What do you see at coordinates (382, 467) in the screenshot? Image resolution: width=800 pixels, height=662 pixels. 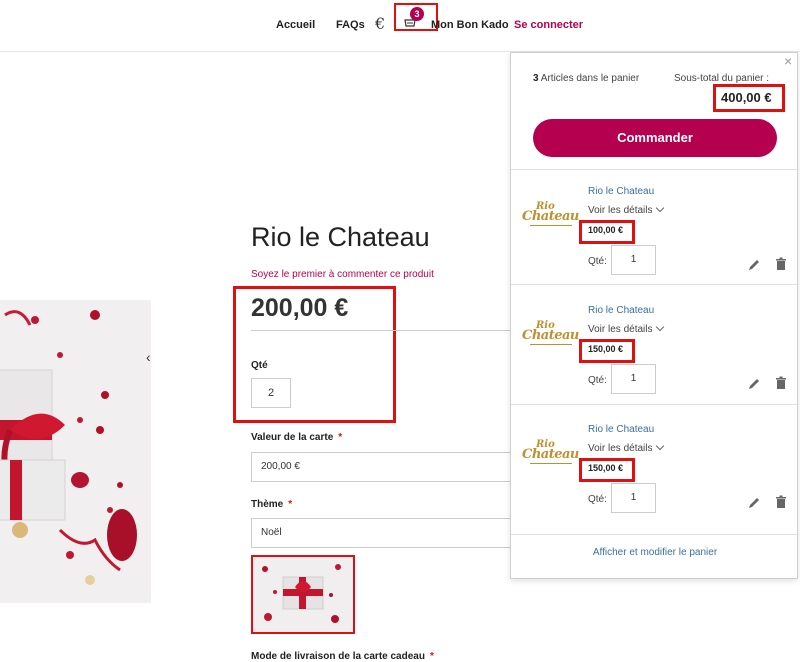 I see `card-value-select: 200,00 €` at bounding box center [382, 467].